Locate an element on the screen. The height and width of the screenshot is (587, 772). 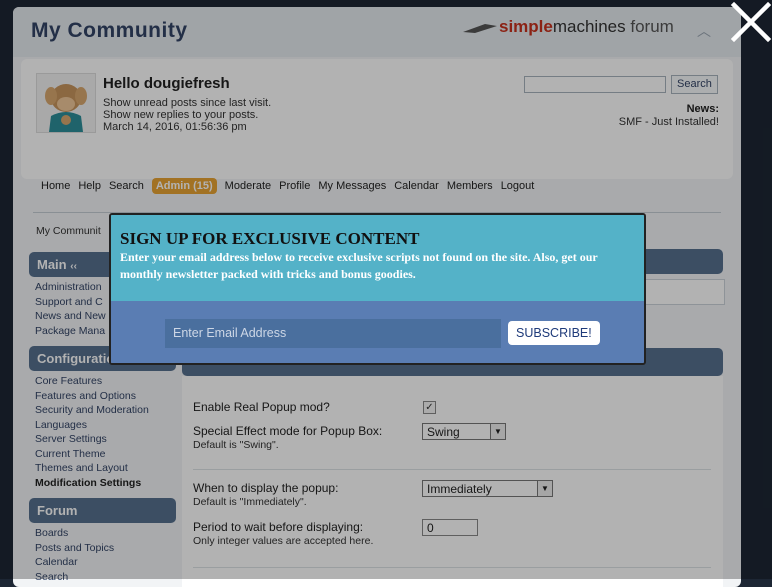
popup-form: Enter Email Address SUBSCRIBE! is located at coordinates (377, 332).